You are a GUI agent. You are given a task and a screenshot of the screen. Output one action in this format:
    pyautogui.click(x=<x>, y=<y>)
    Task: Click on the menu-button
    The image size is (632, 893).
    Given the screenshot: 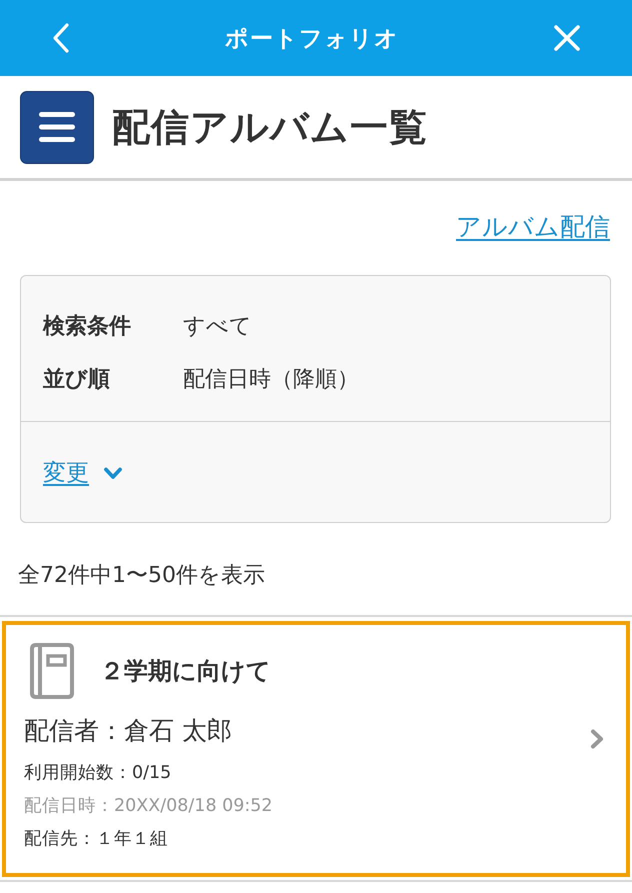 What is the action you would take?
    pyautogui.click(x=57, y=127)
    